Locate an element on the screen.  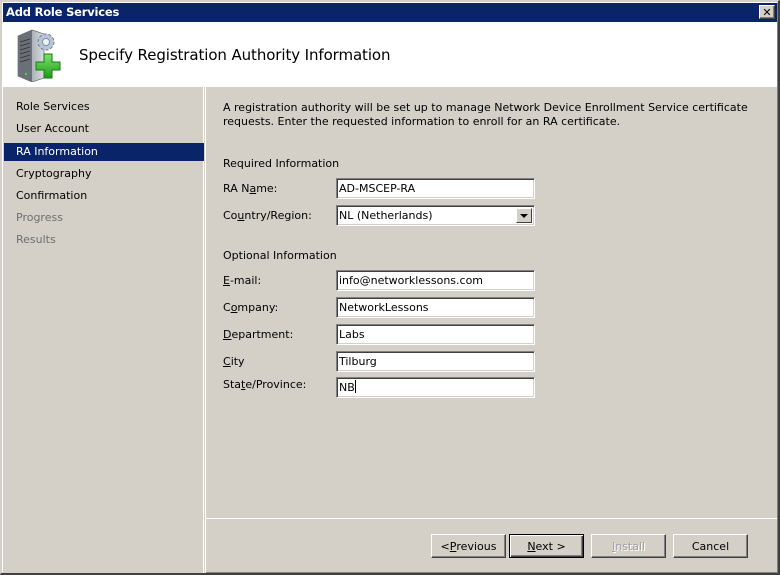
ra-name-input: AD-MSCEP-RA is located at coordinates (435, 188).